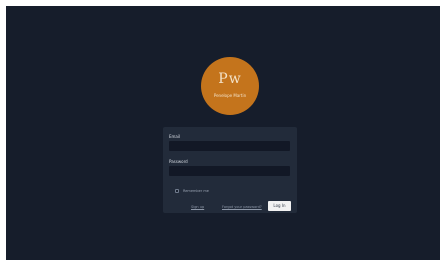 This screenshot has width=446, height=260. I want to click on email-field, so click(229, 146).